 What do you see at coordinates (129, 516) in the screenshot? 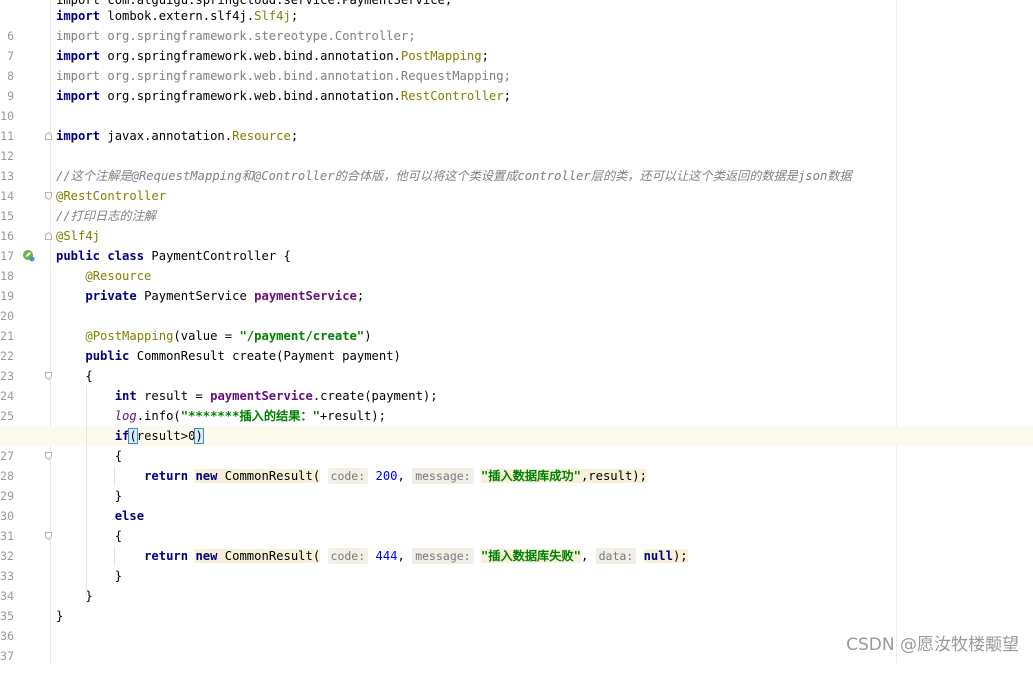
I see `code-text: else` at bounding box center [129, 516].